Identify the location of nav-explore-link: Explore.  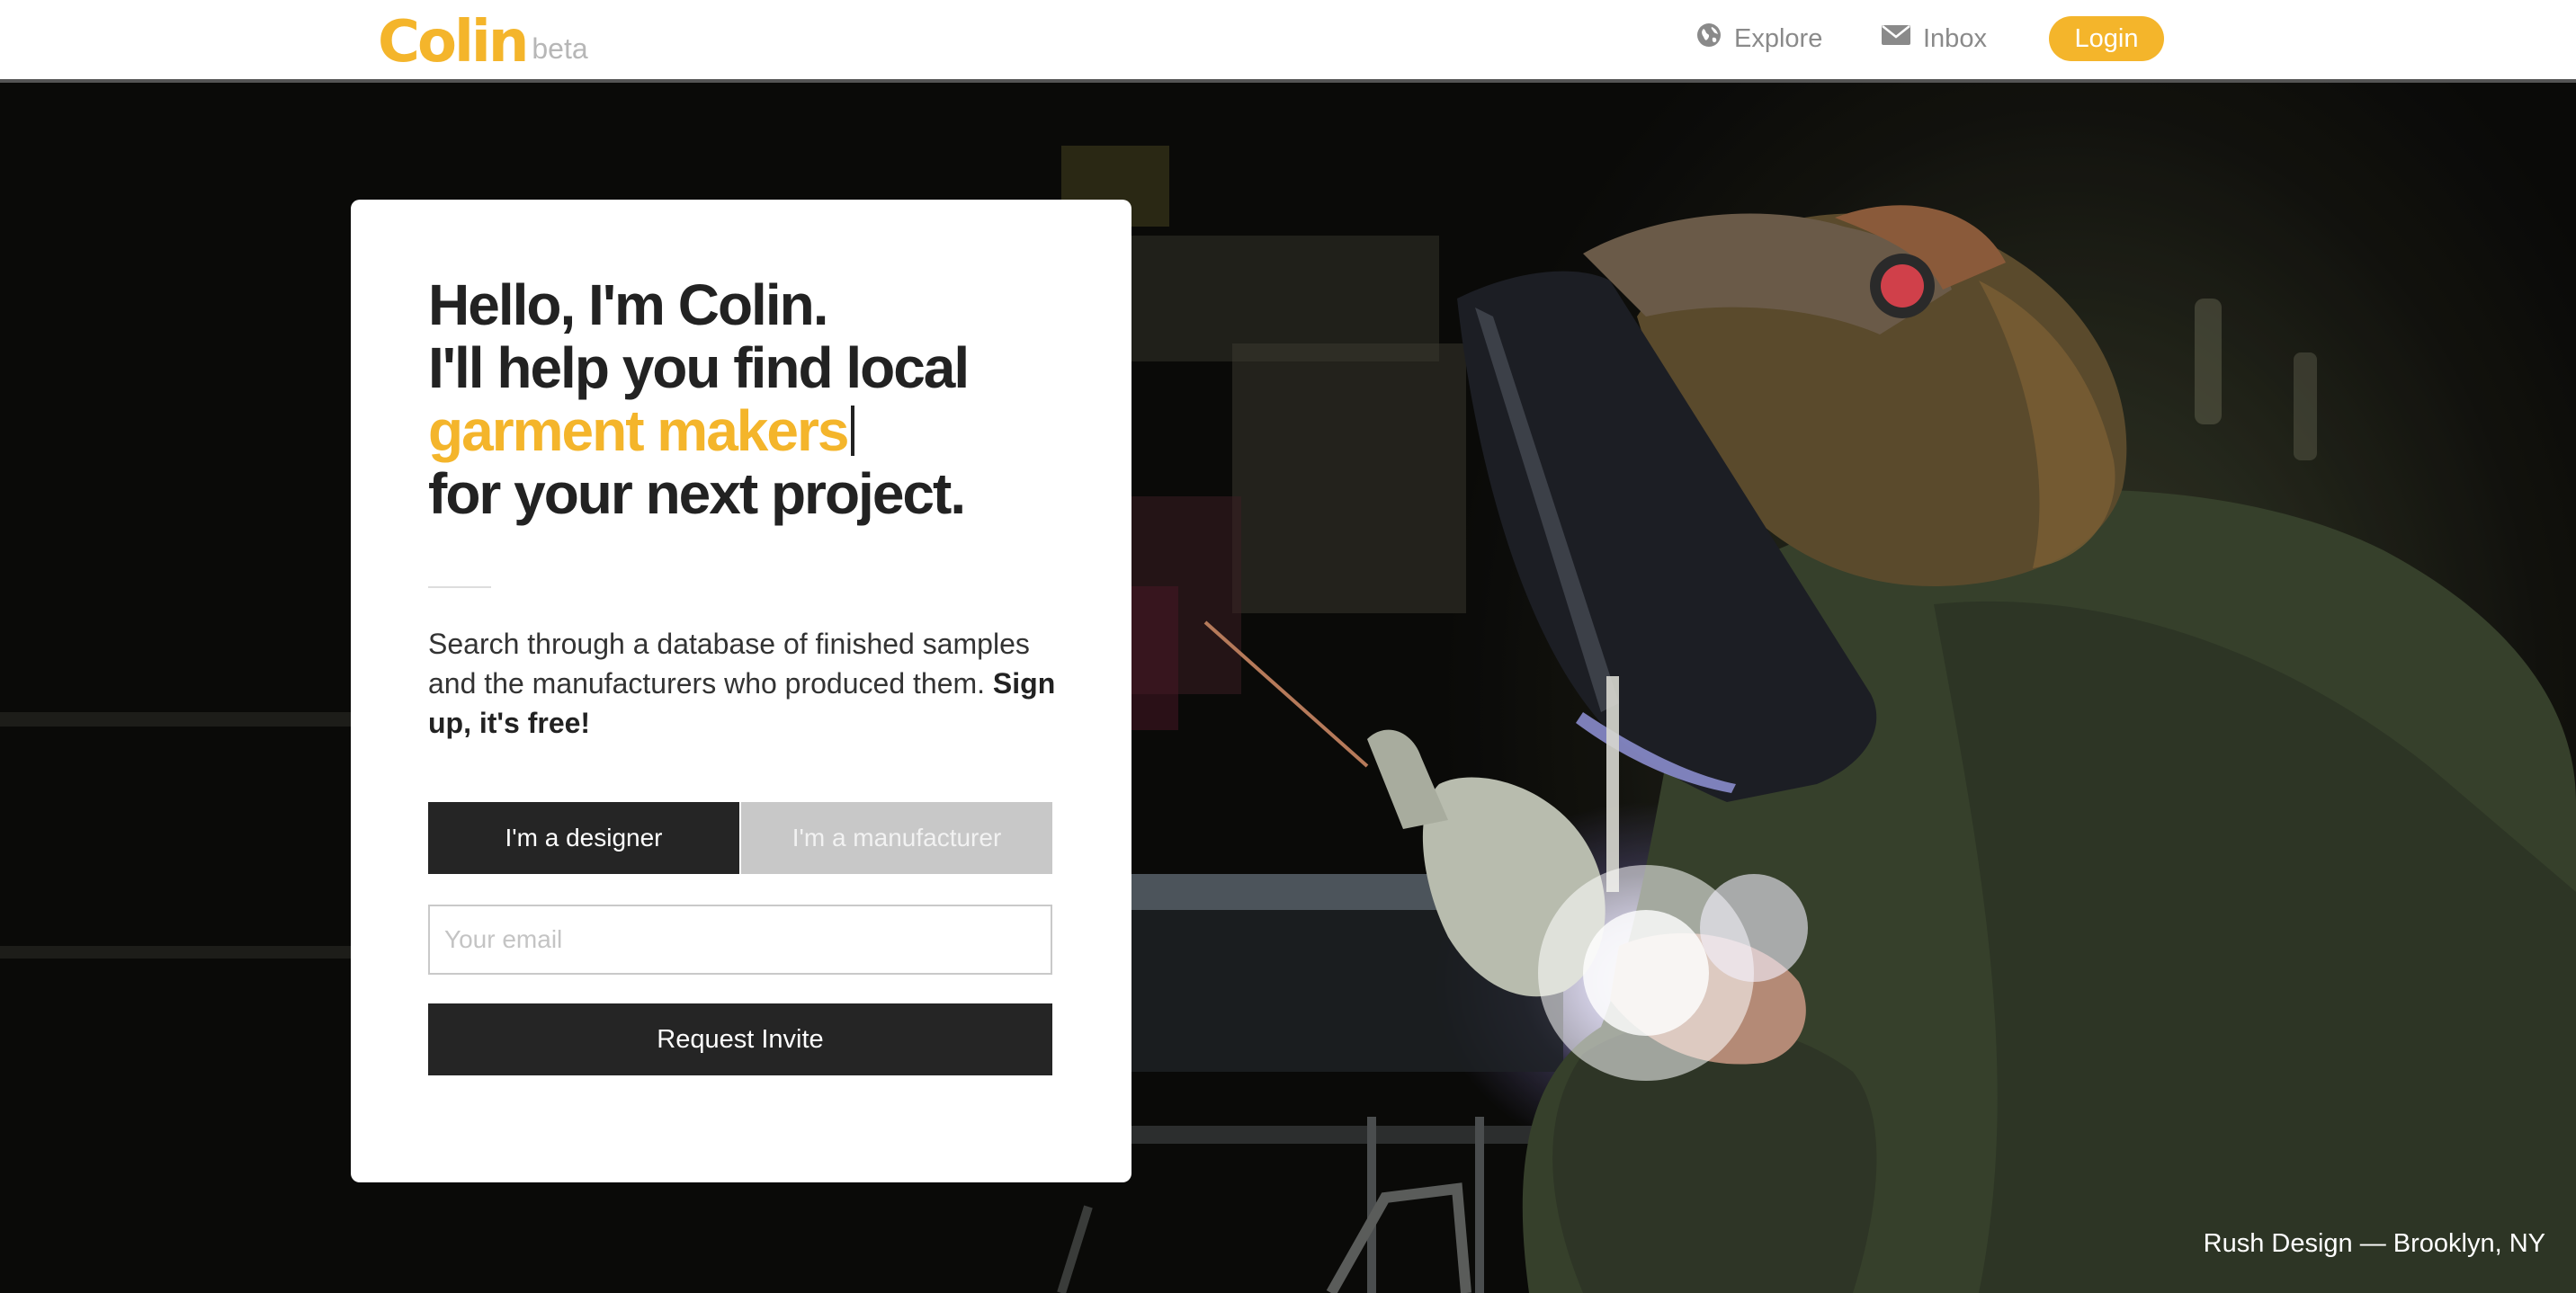
(1759, 39).